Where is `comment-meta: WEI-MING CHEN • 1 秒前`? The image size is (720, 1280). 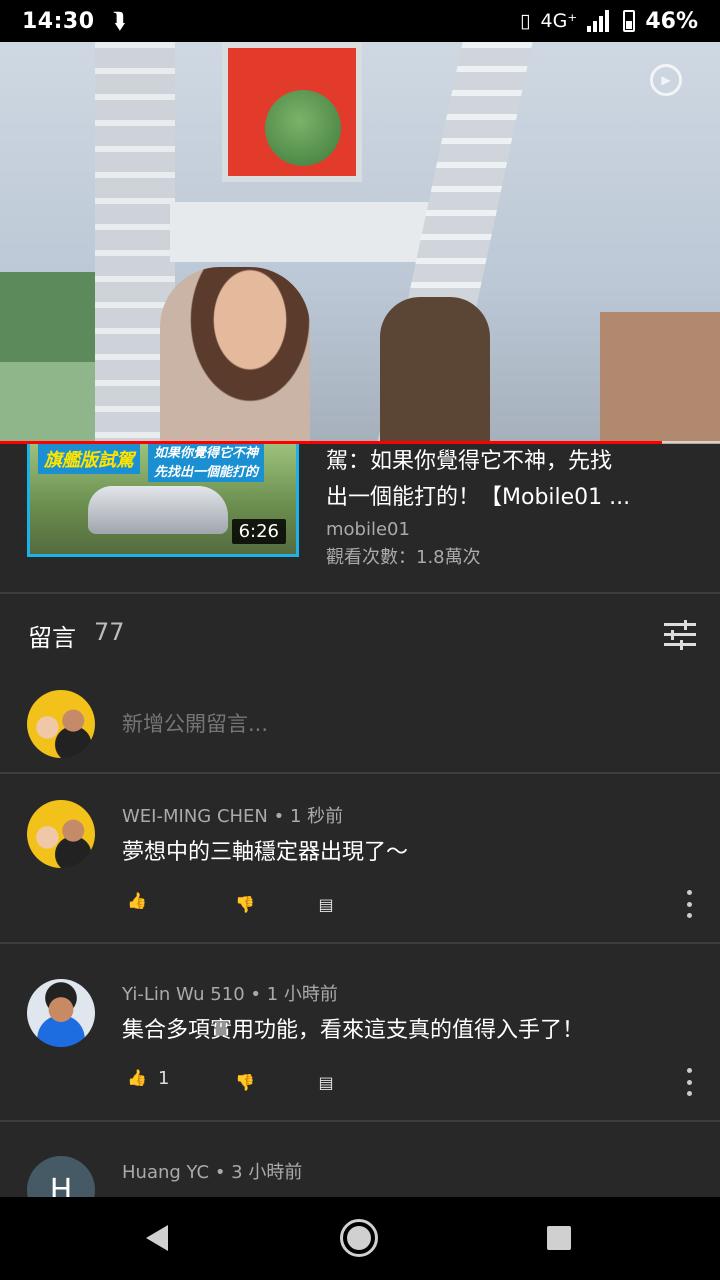
comment-meta: WEI-MING CHEN • 1 秒前 is located at coordinates (233, 816).